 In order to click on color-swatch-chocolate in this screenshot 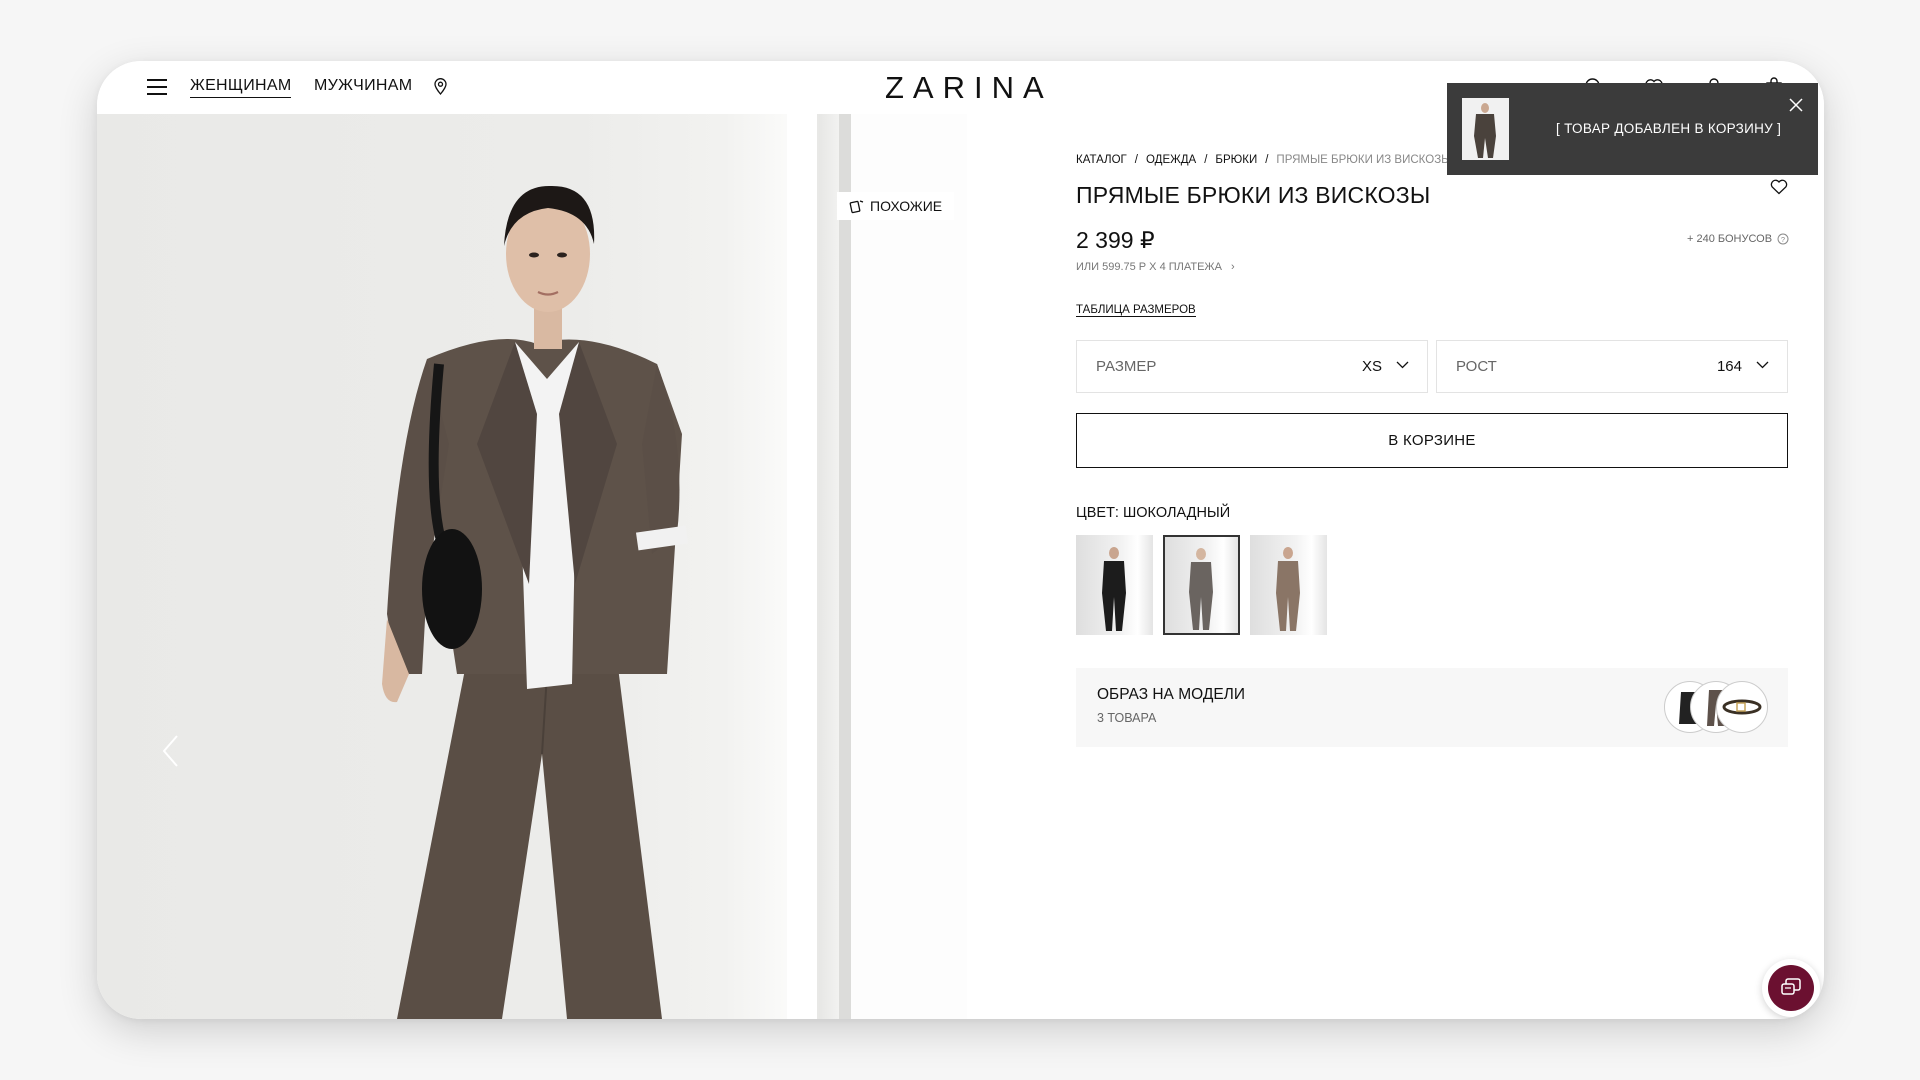, I will do `click(1201, 585)`.